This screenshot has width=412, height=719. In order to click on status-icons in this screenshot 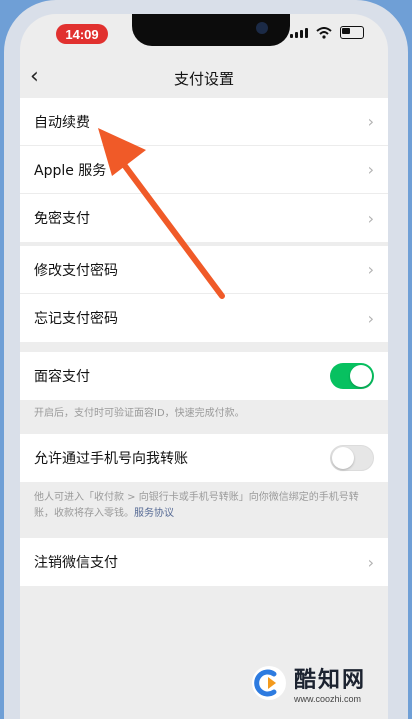, I will do `click(327, 32)`.